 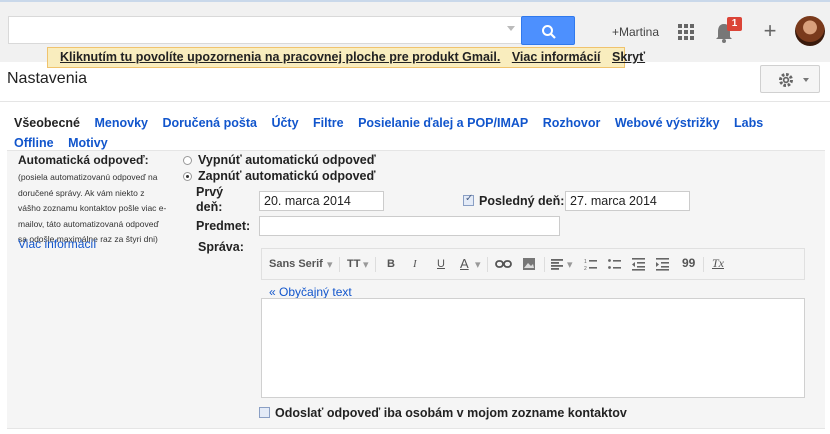 What do you see at coordinates (415, 264) in the screenshot?
I see `italic-icon: I` at bounding box center [415, 264].